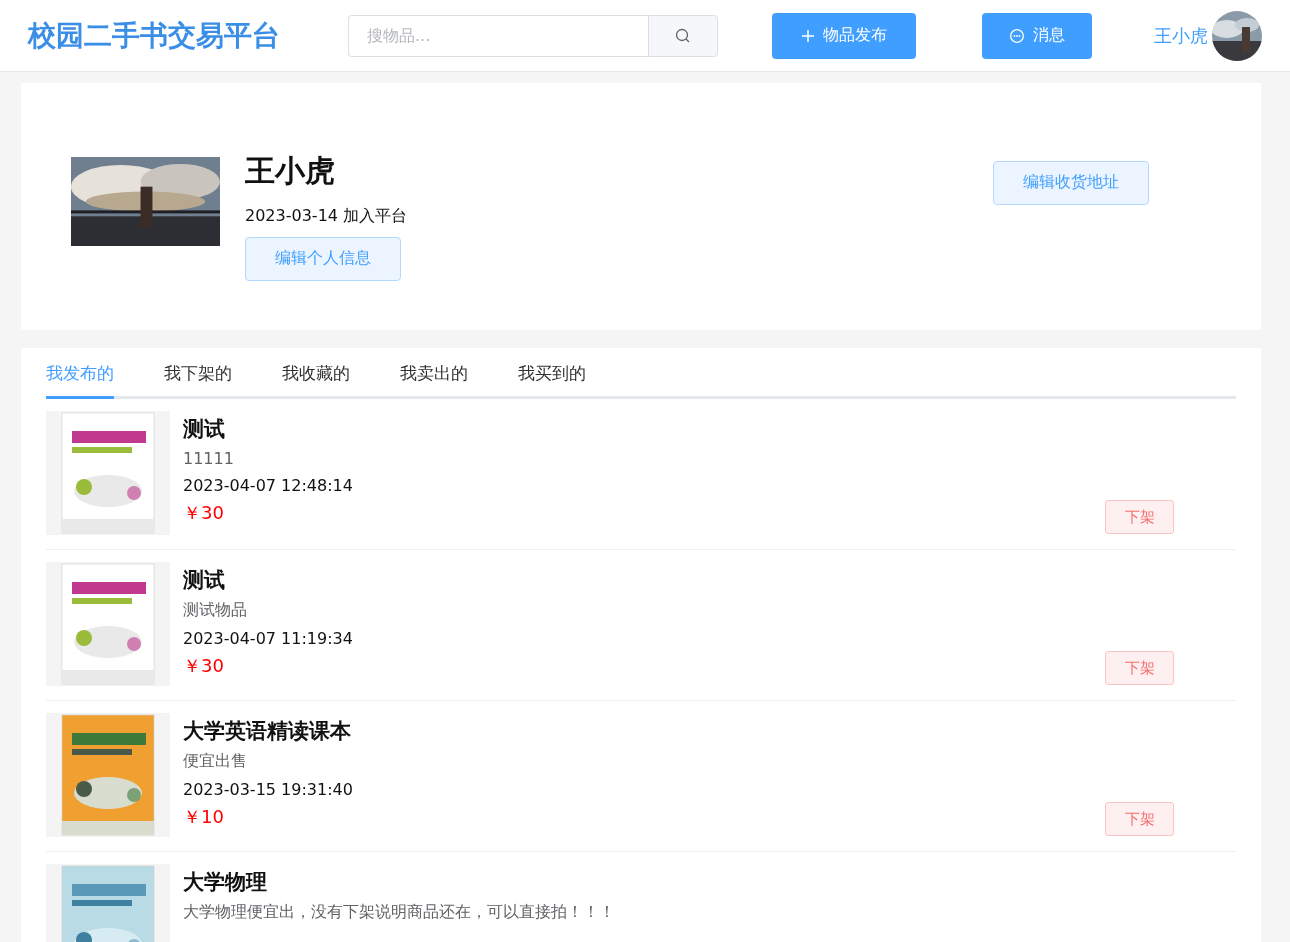 Image resolution: width=1290 pixels, height=942 pixels. What do you see at coordinates (399, 912) in the screenshot?
I see `item-description: 大学物理便宜出，没有下架说明商品还在，可以直接拍！！！` at bounding box center [399, 912].